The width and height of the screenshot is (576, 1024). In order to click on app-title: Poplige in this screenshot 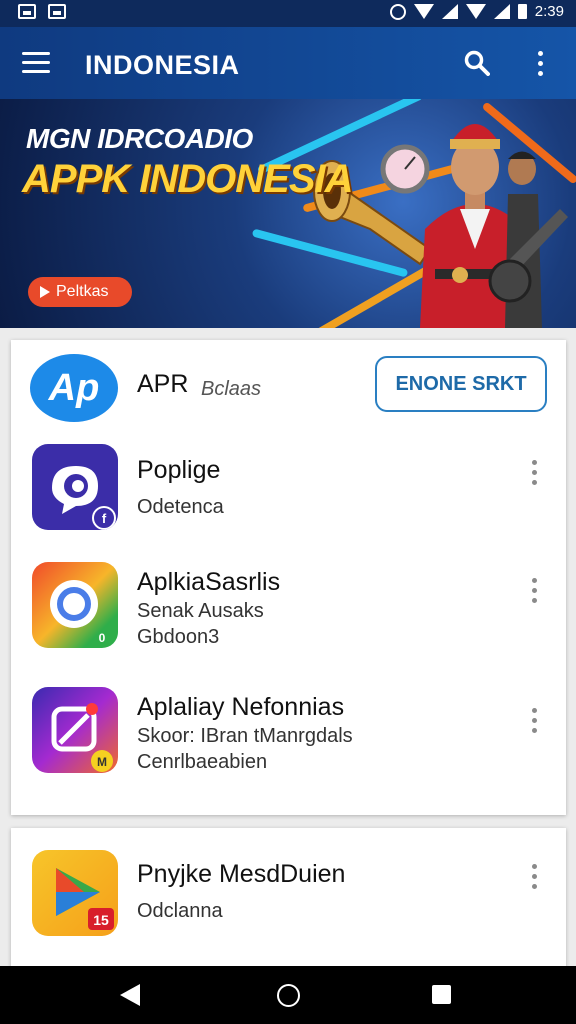, I will do `click(179, 470)`.